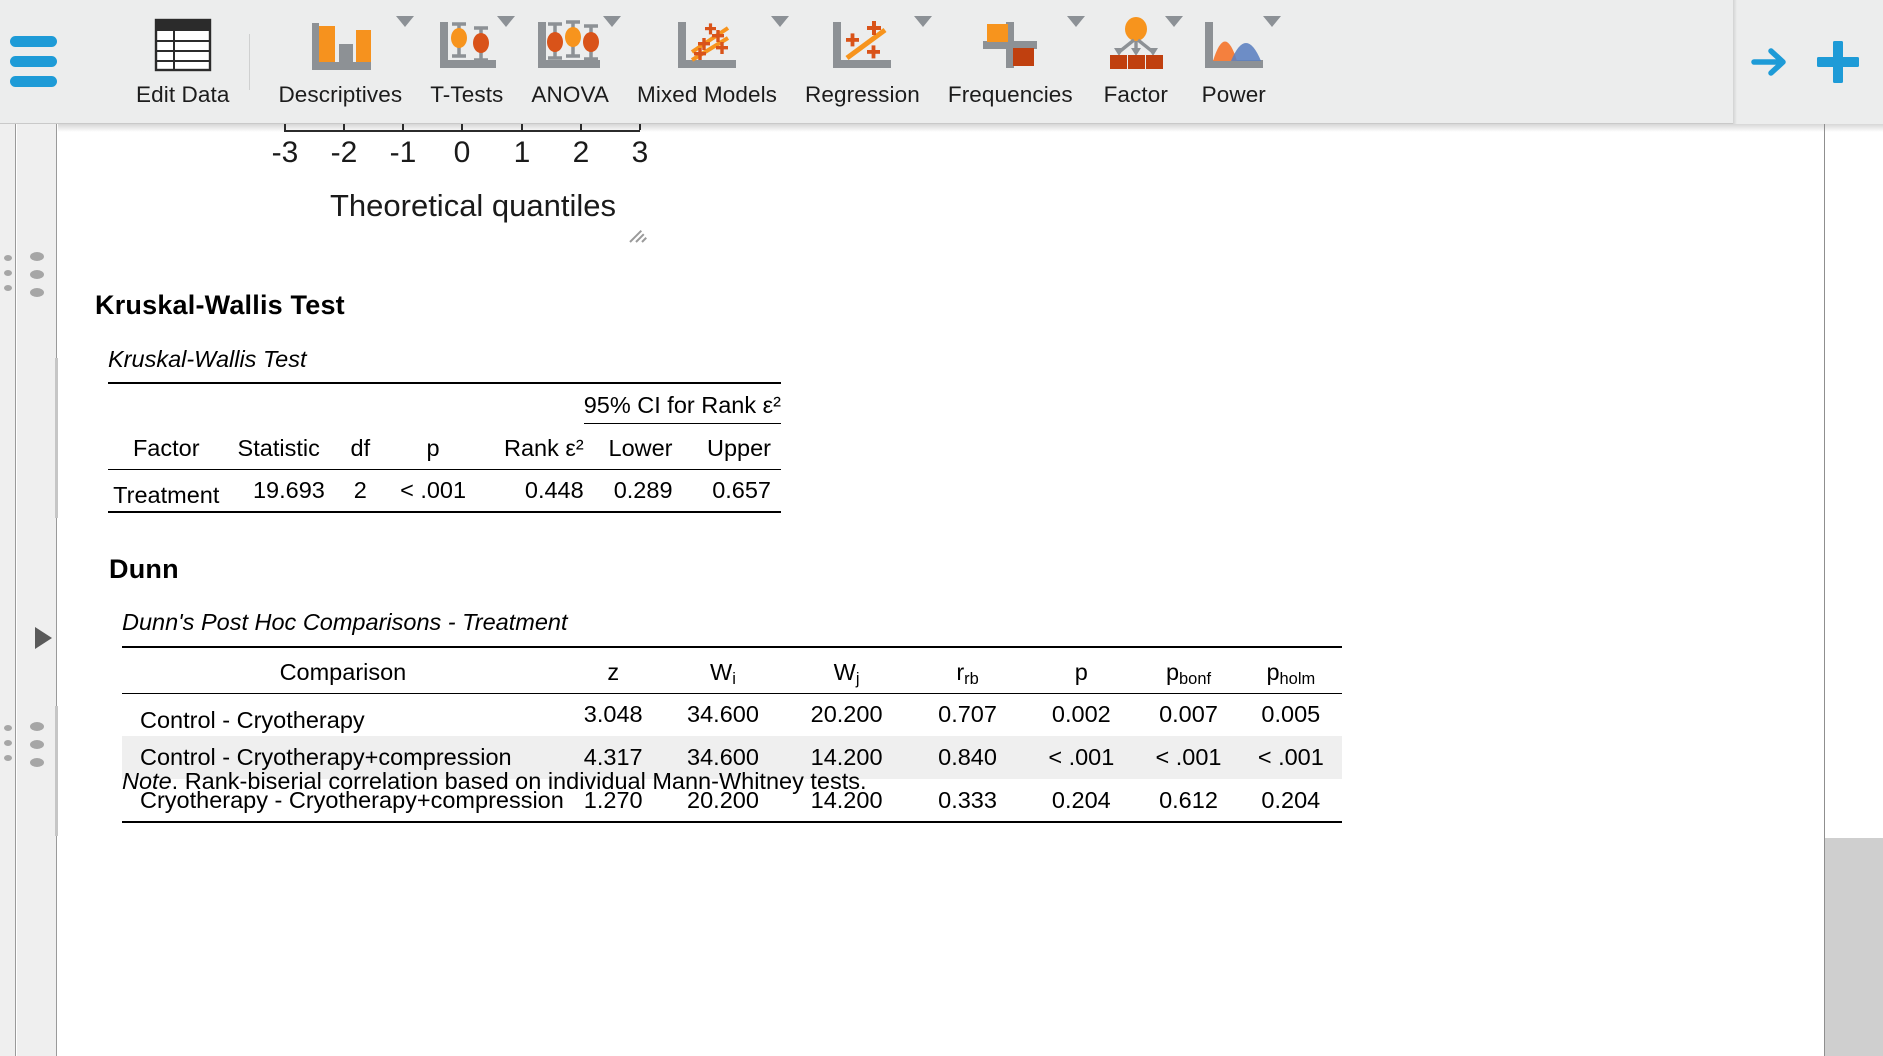  I want to click on analysis-options-rail, so click(37, 590).